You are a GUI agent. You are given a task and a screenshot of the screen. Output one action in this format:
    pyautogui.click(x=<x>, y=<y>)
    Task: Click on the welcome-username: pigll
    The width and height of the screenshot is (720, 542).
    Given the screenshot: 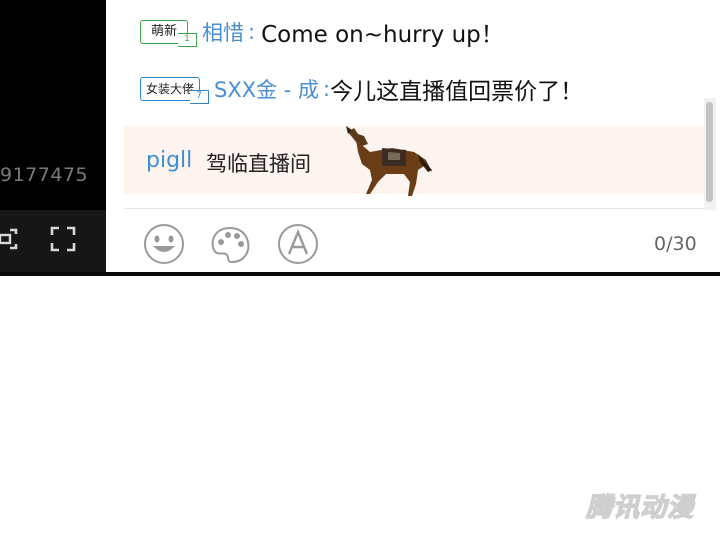 What is the action you would take?
    pyautogui.click(x=169, y=160)
    